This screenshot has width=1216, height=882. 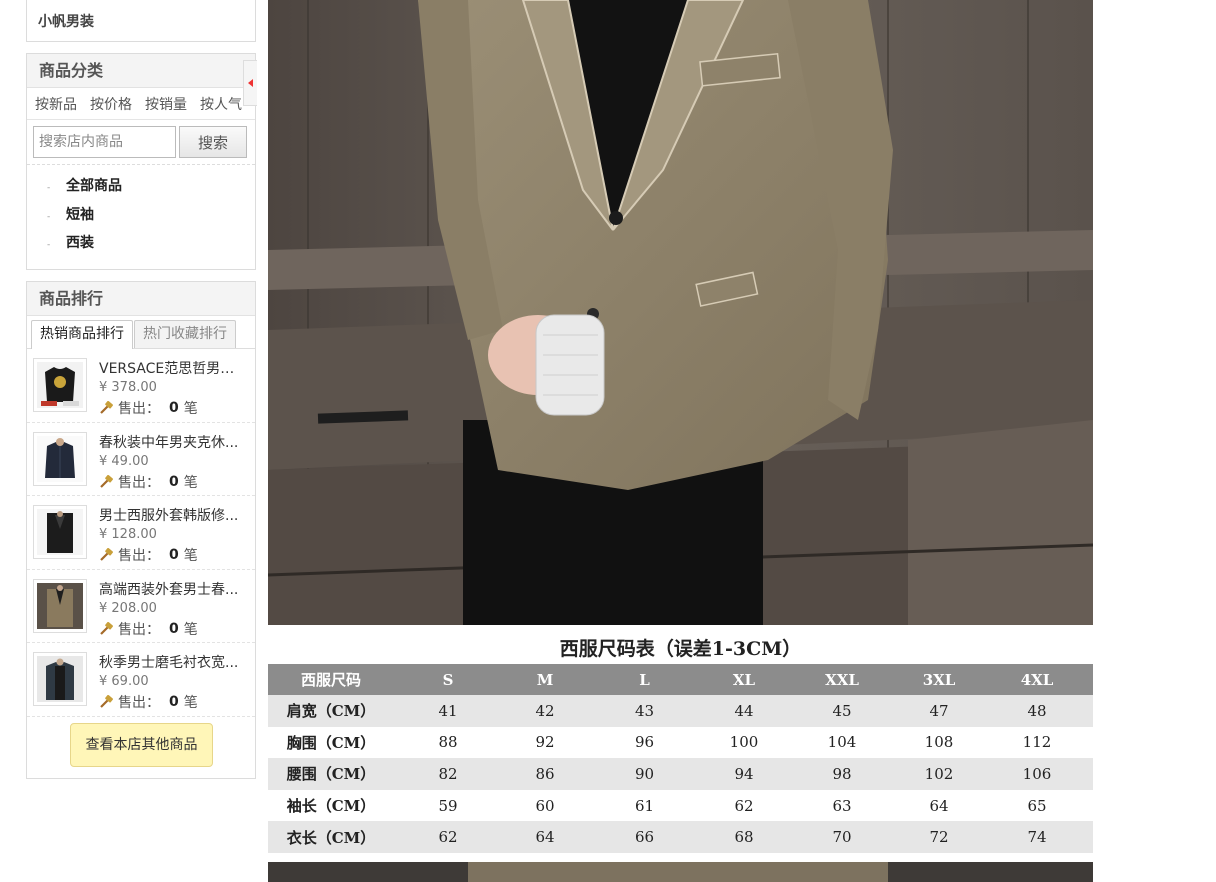 What do you see at coordinates (842, 711) in the screenshot?
I see `size-cell: 45` at bounding box center [842, 711].